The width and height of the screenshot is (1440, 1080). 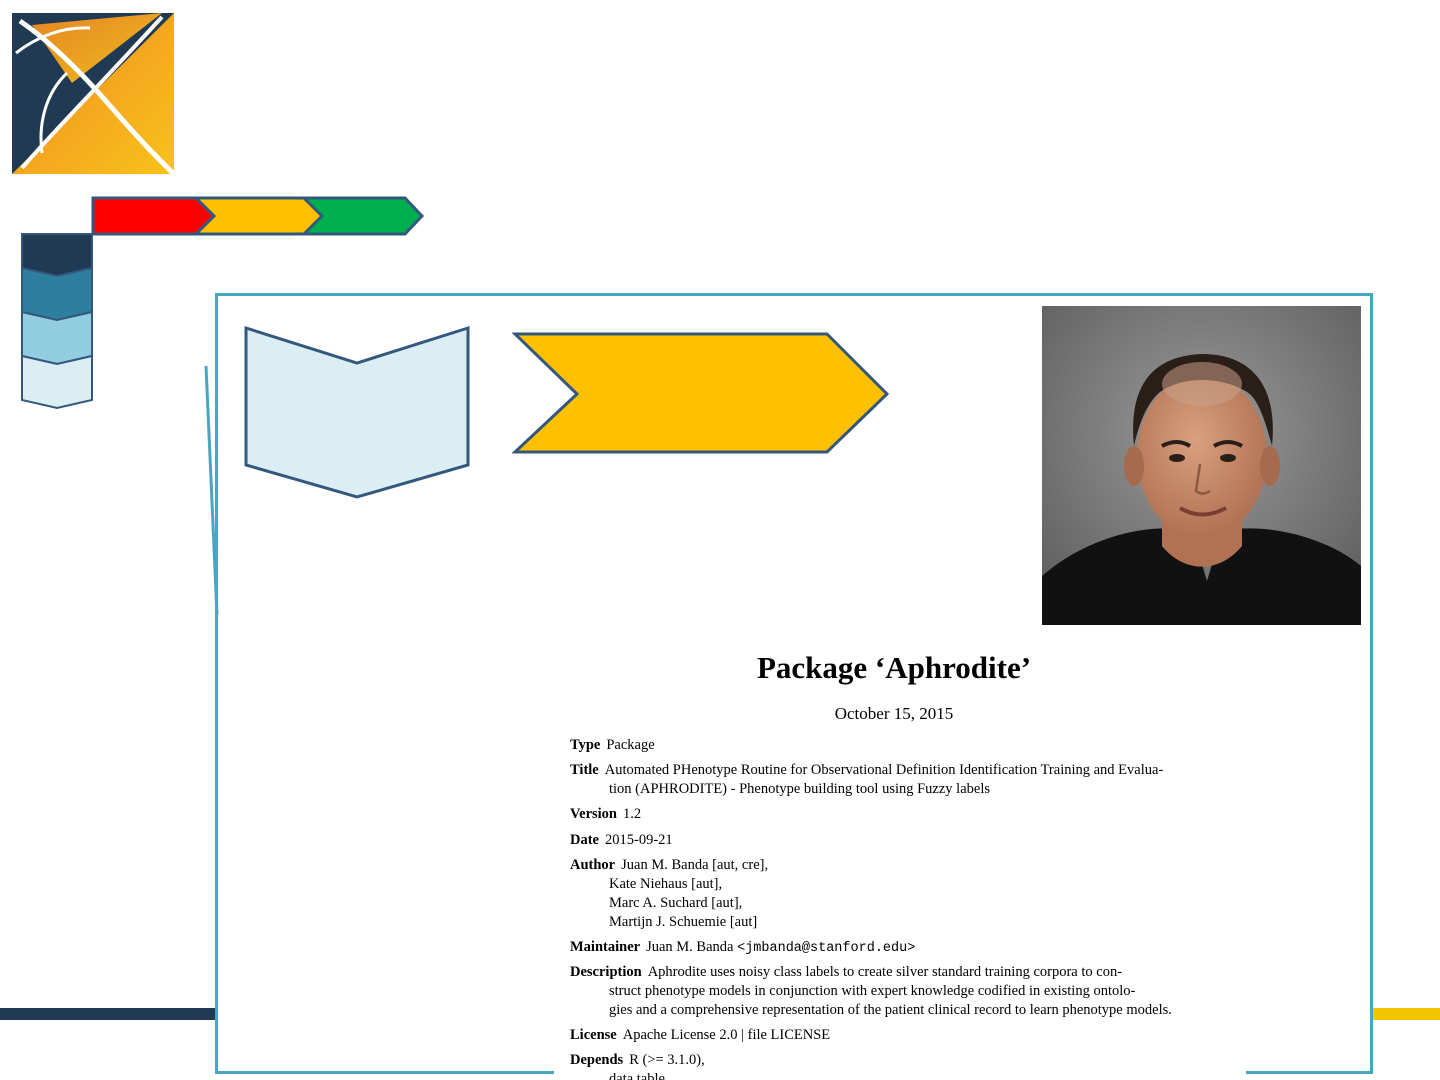 I want to click on ohdsi-logo-icon, so click(x=93, y=93).